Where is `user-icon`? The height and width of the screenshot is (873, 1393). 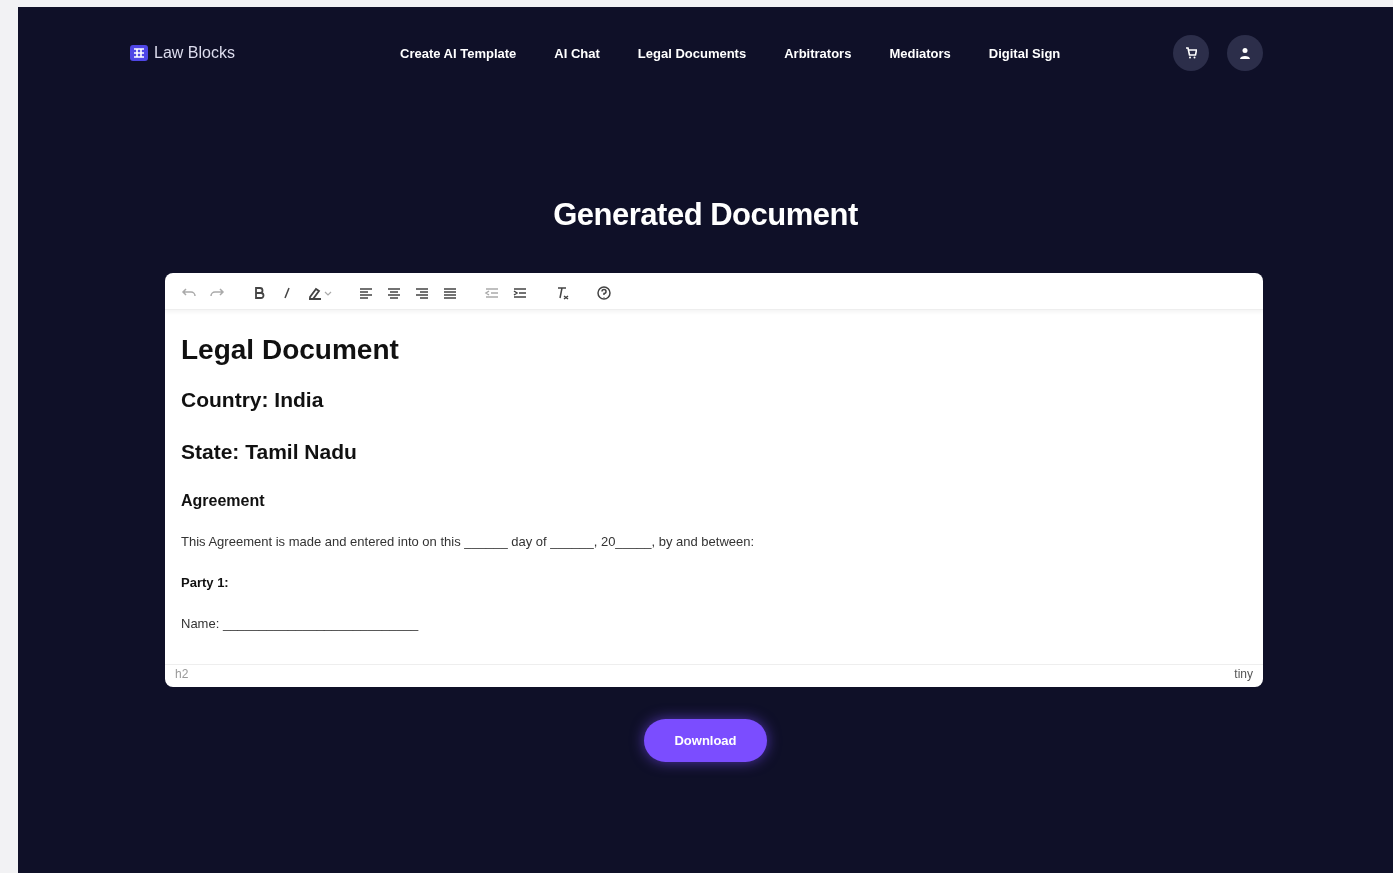 user-icon is located at coordinates (1245, 53).